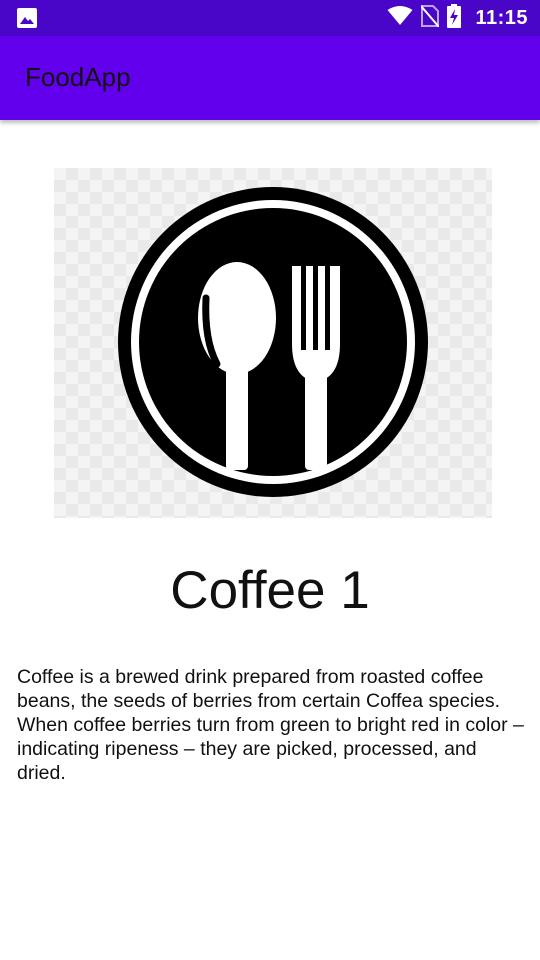 The width and height of the screenshot is (540, 960). What do you see at coordinates (270, 18) in the screenshot?
I see `status-bar: 11:15` at bounding box center [270, 18].